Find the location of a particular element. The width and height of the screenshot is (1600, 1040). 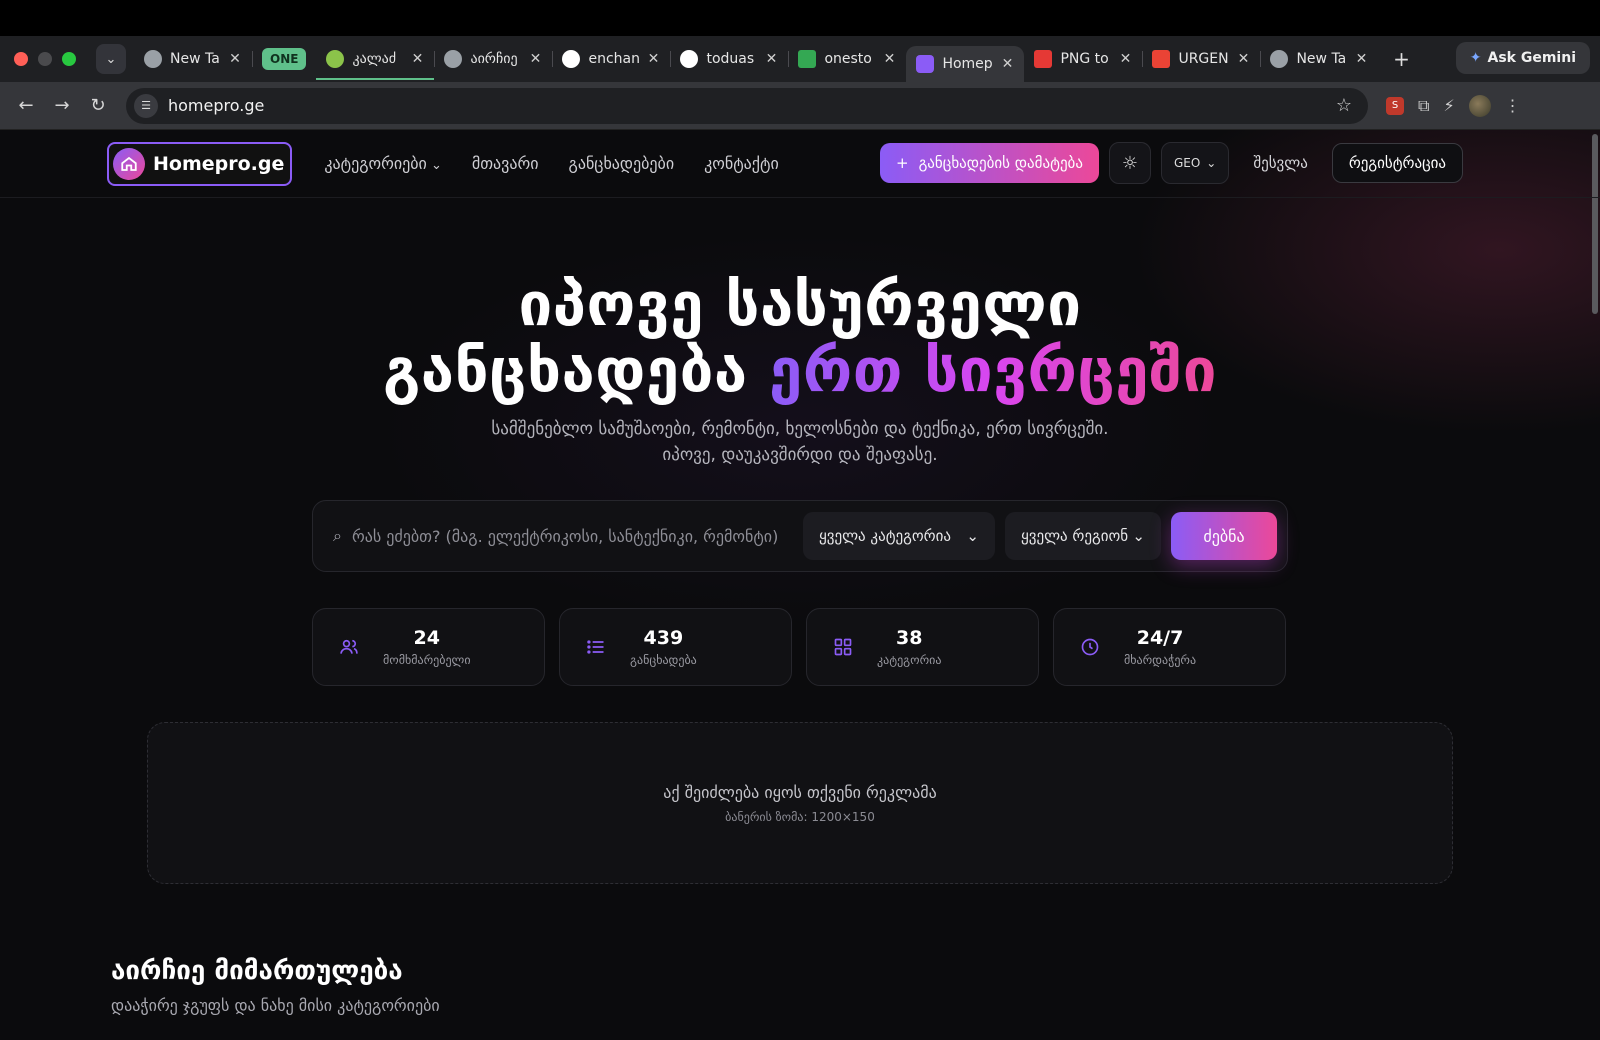

category-select: ყველა კატეგორია ⌄ is located at coordinates (899, 536).